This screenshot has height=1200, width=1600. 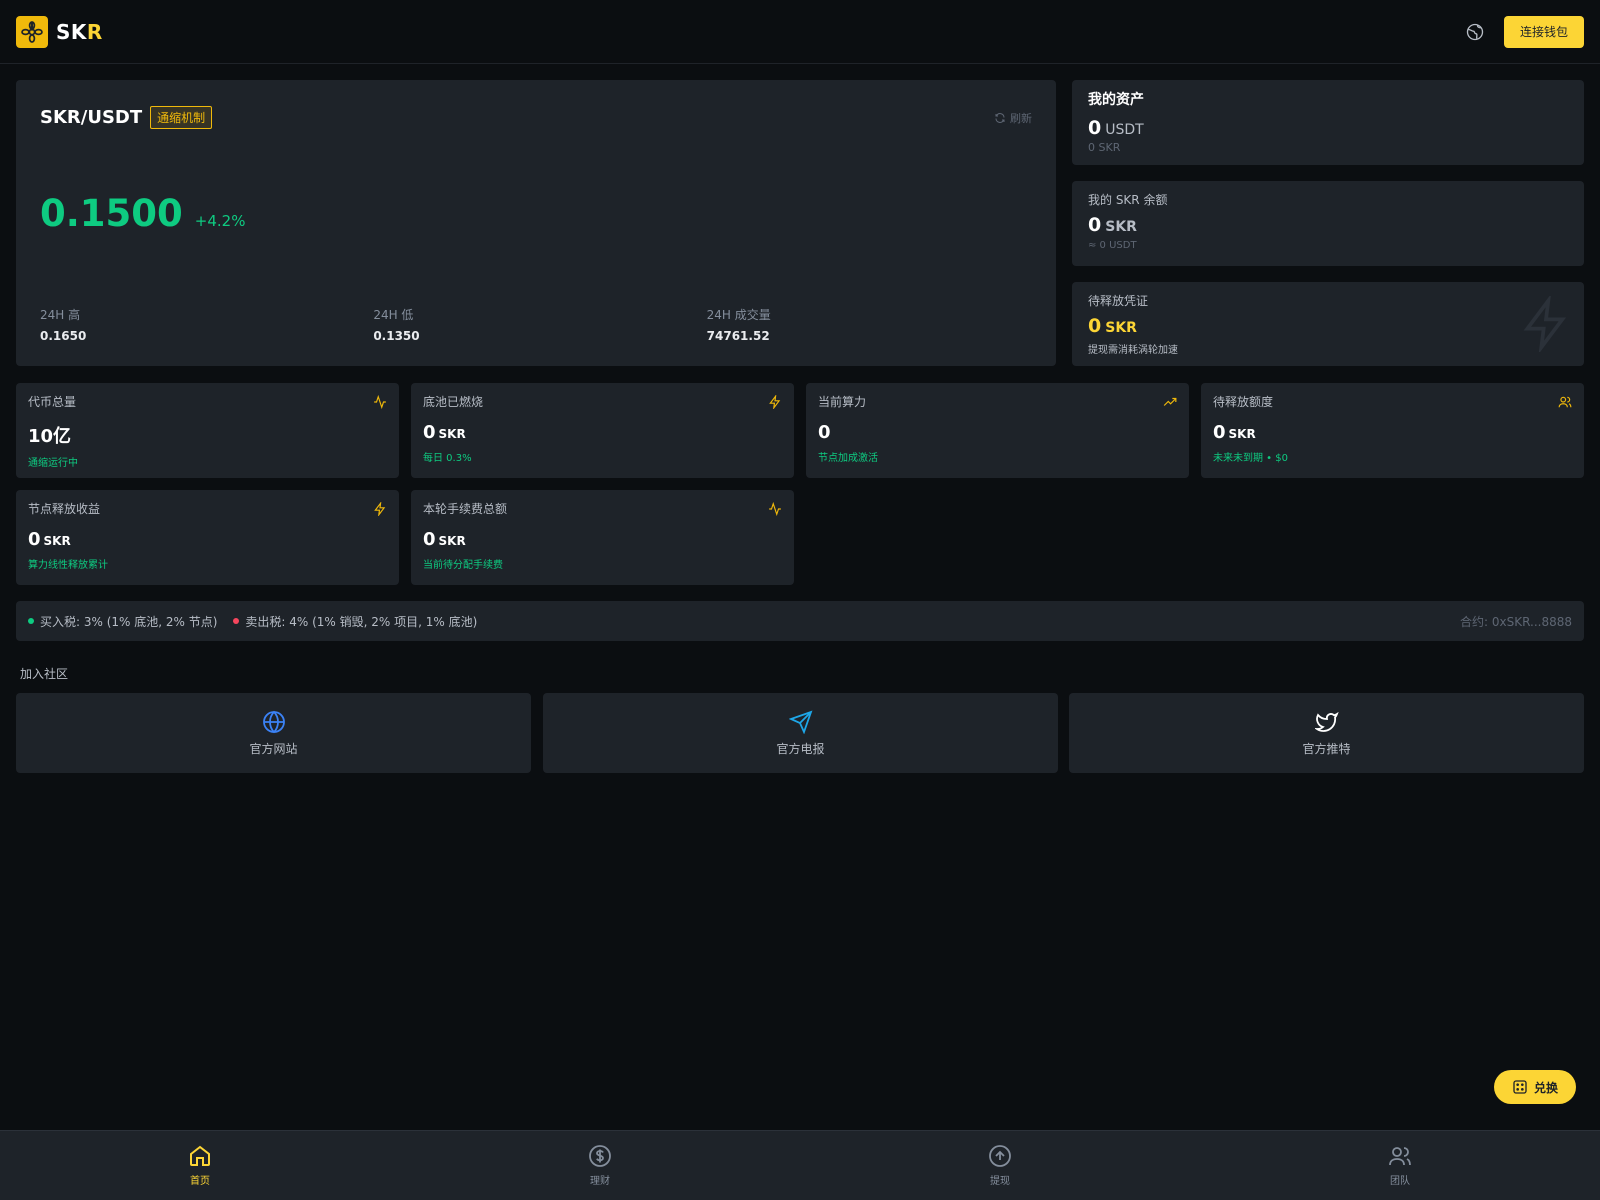 I want to click on dollar-circle-icon, so click(x=600, y=1156).